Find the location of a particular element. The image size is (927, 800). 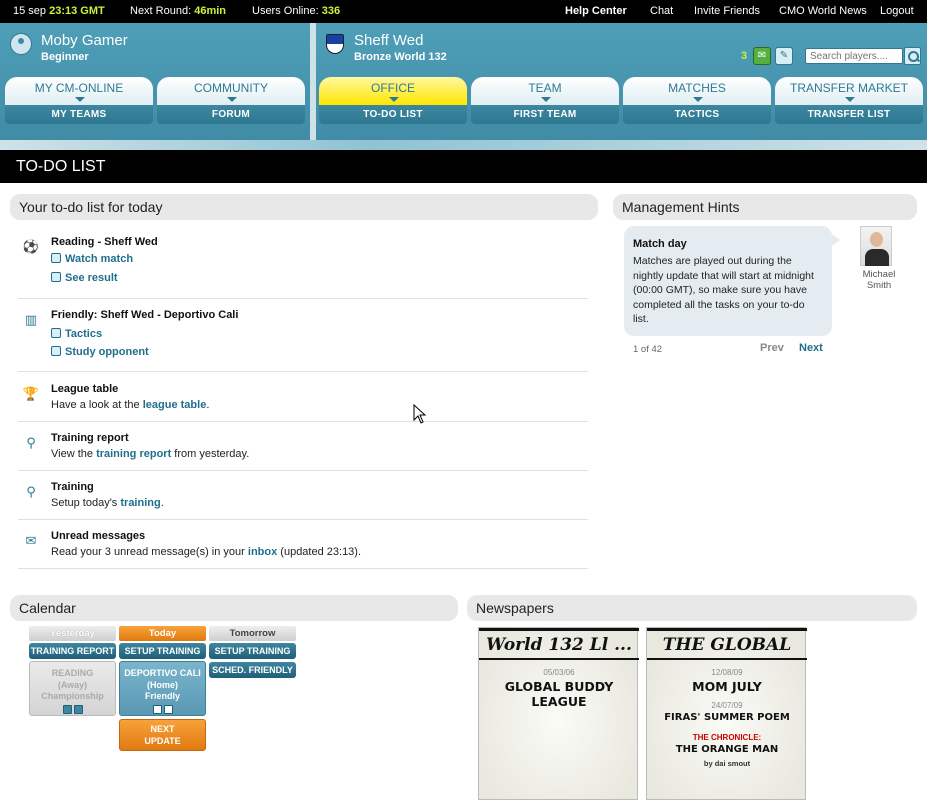

nav-tab-label: OFFICE is located at coordinates (393, 91).